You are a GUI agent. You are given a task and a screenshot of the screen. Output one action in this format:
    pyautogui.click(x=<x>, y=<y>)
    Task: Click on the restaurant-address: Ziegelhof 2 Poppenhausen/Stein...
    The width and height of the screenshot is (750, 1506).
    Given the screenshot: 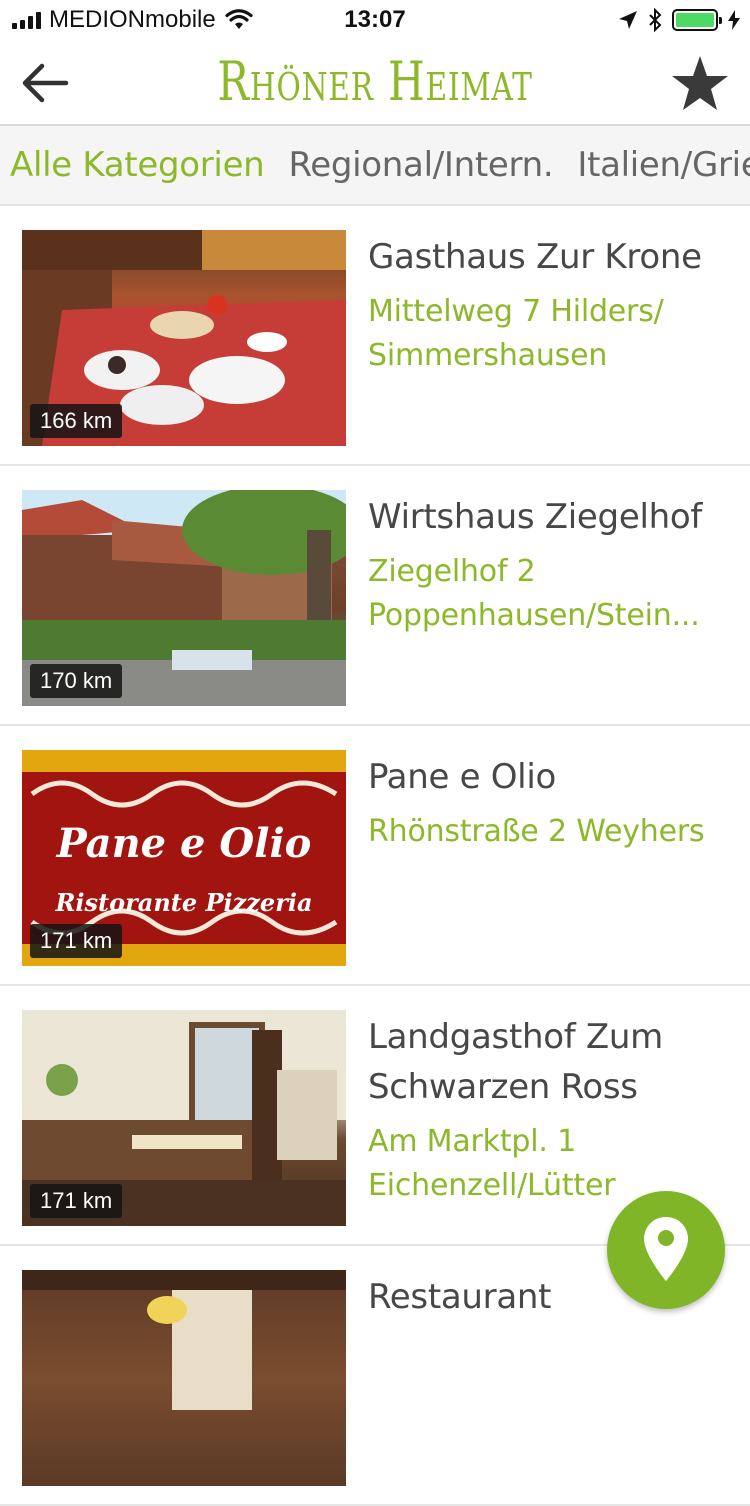 What is the action you would take?
    pyautogui.click(x=534, y=593)
    